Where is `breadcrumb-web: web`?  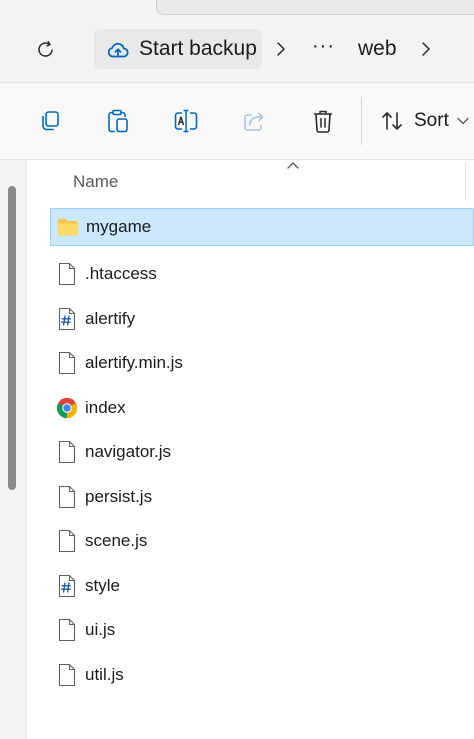
breadcrumb-web: web is located at coordinates (377, 49).